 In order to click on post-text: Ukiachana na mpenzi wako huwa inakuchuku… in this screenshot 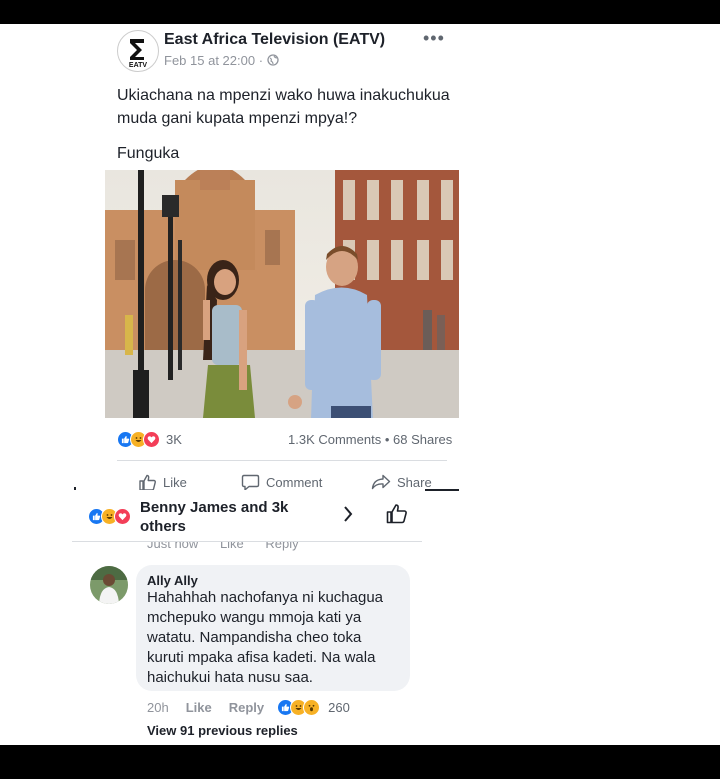, I will do `click(297, 107)`.